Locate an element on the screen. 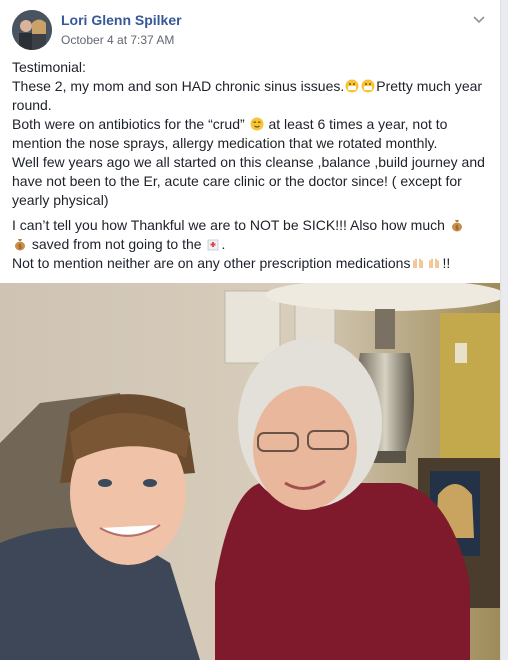 The width and height of the screenshot is (508, 660). author-avatar is located at coordinates (32, 30).